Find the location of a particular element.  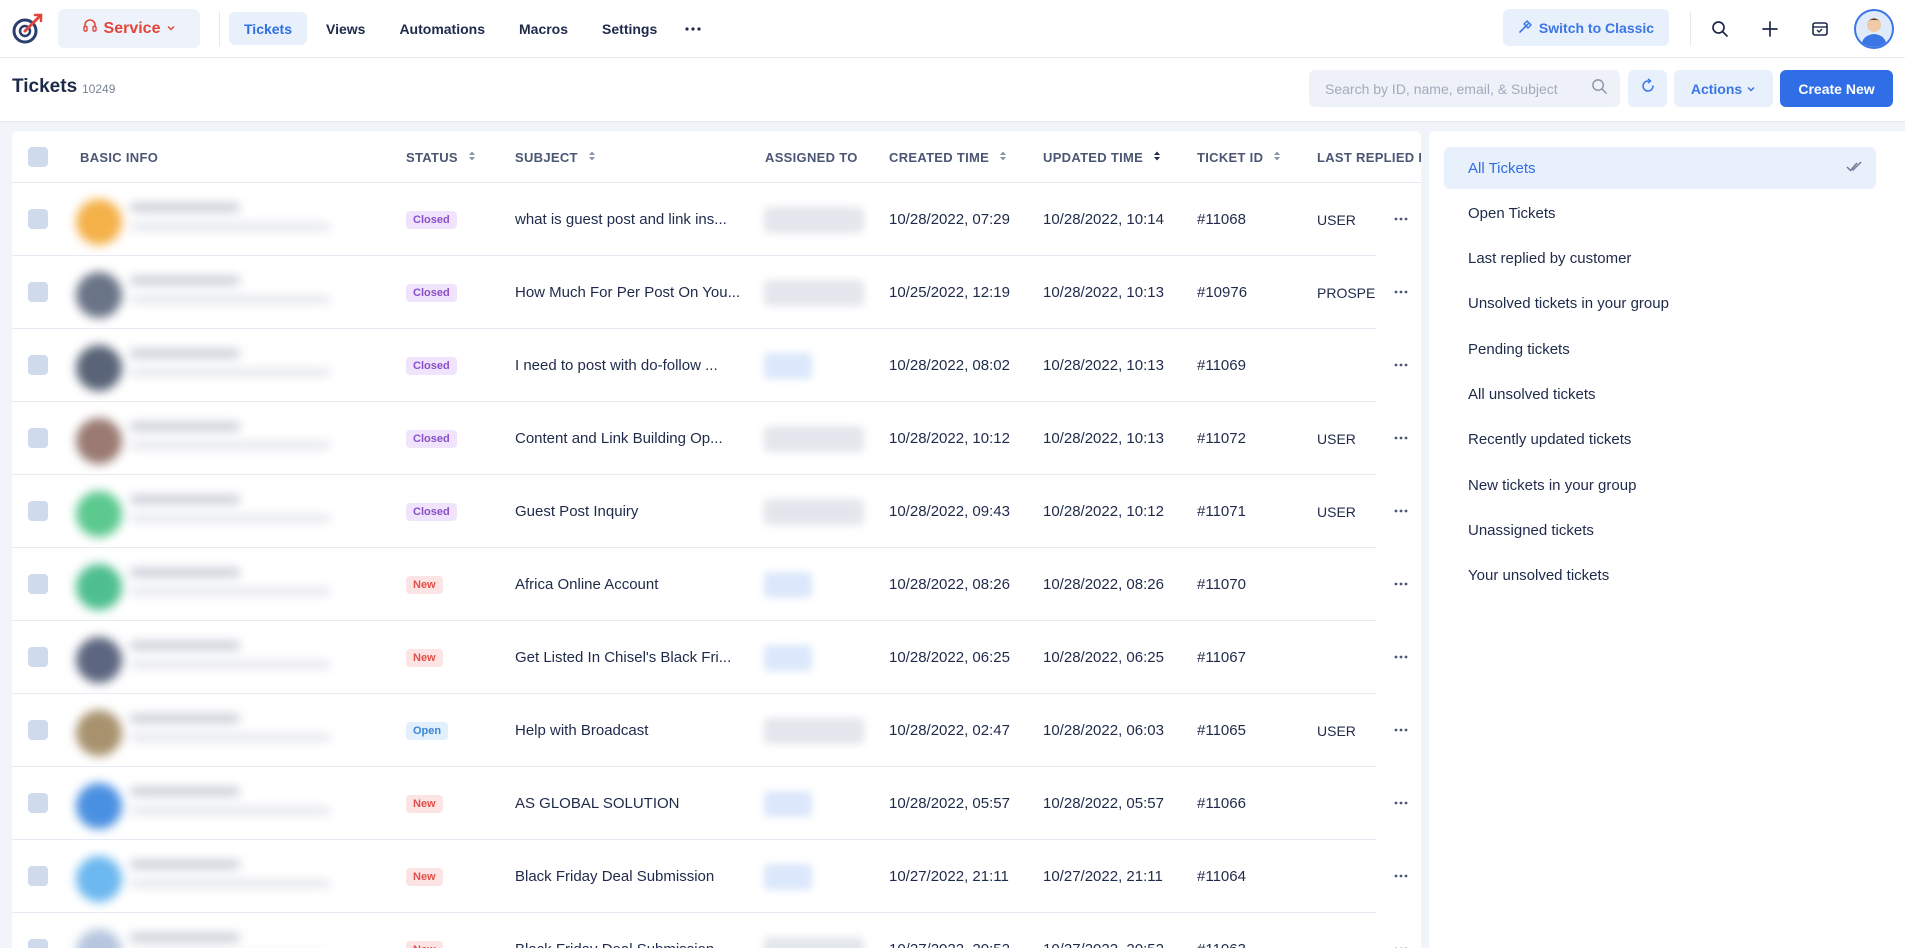

search-input is located at coordinates (1458, 88).